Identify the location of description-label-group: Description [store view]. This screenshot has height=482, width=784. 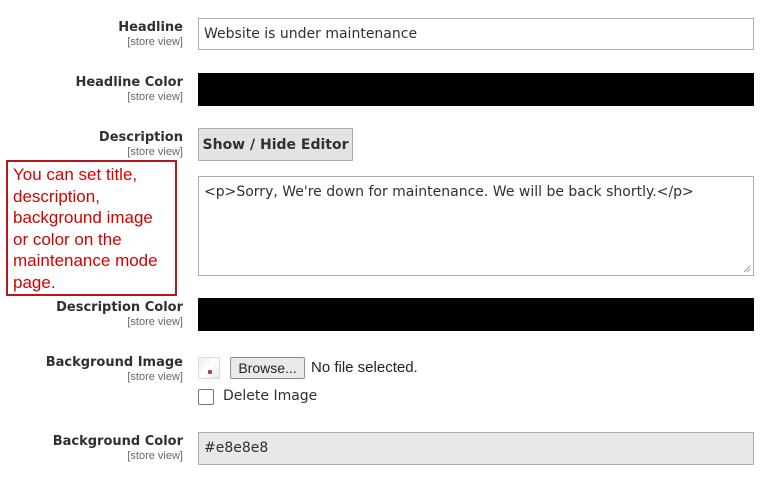
(141, 144).